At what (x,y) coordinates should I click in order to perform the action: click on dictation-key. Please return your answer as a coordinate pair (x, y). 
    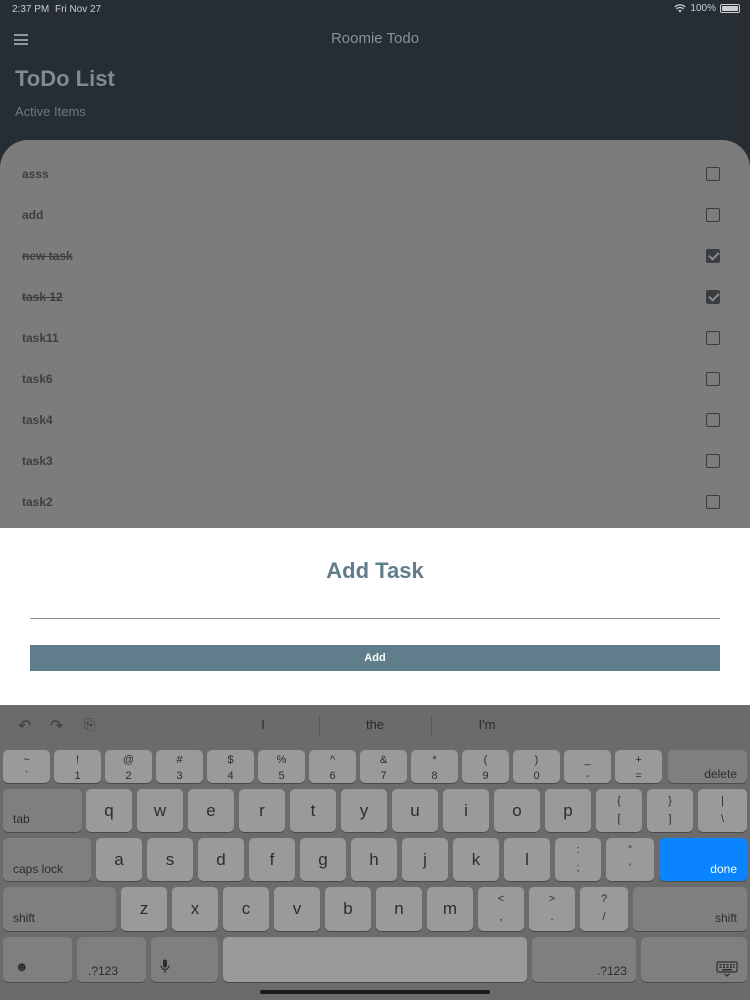
    Looking at the image, I should click on (184, 959).